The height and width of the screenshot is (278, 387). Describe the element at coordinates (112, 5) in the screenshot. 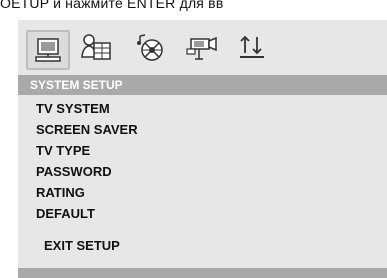

I see `cropped-caption-text: OETUP и нажмите ENTER для вв` at that location.